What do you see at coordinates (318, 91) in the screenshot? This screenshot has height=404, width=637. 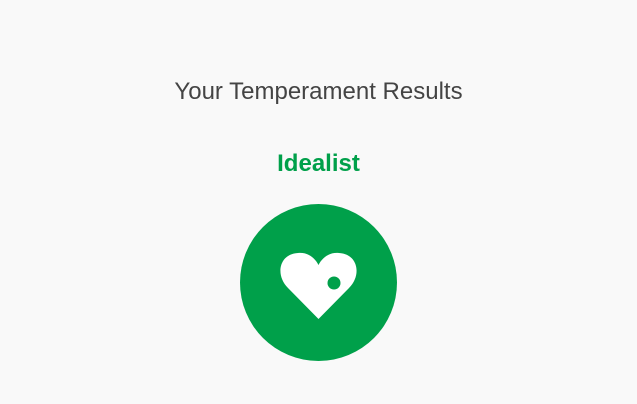 I see `page-title: Your Temperament Results` at bounding box center [318, 91].